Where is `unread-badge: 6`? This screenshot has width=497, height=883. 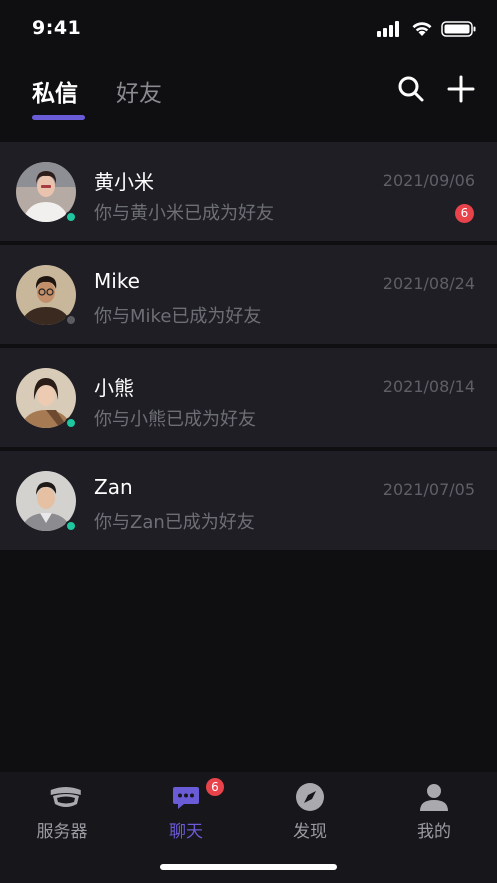
unread-badge: 6 is located at coordinates (464, 213).